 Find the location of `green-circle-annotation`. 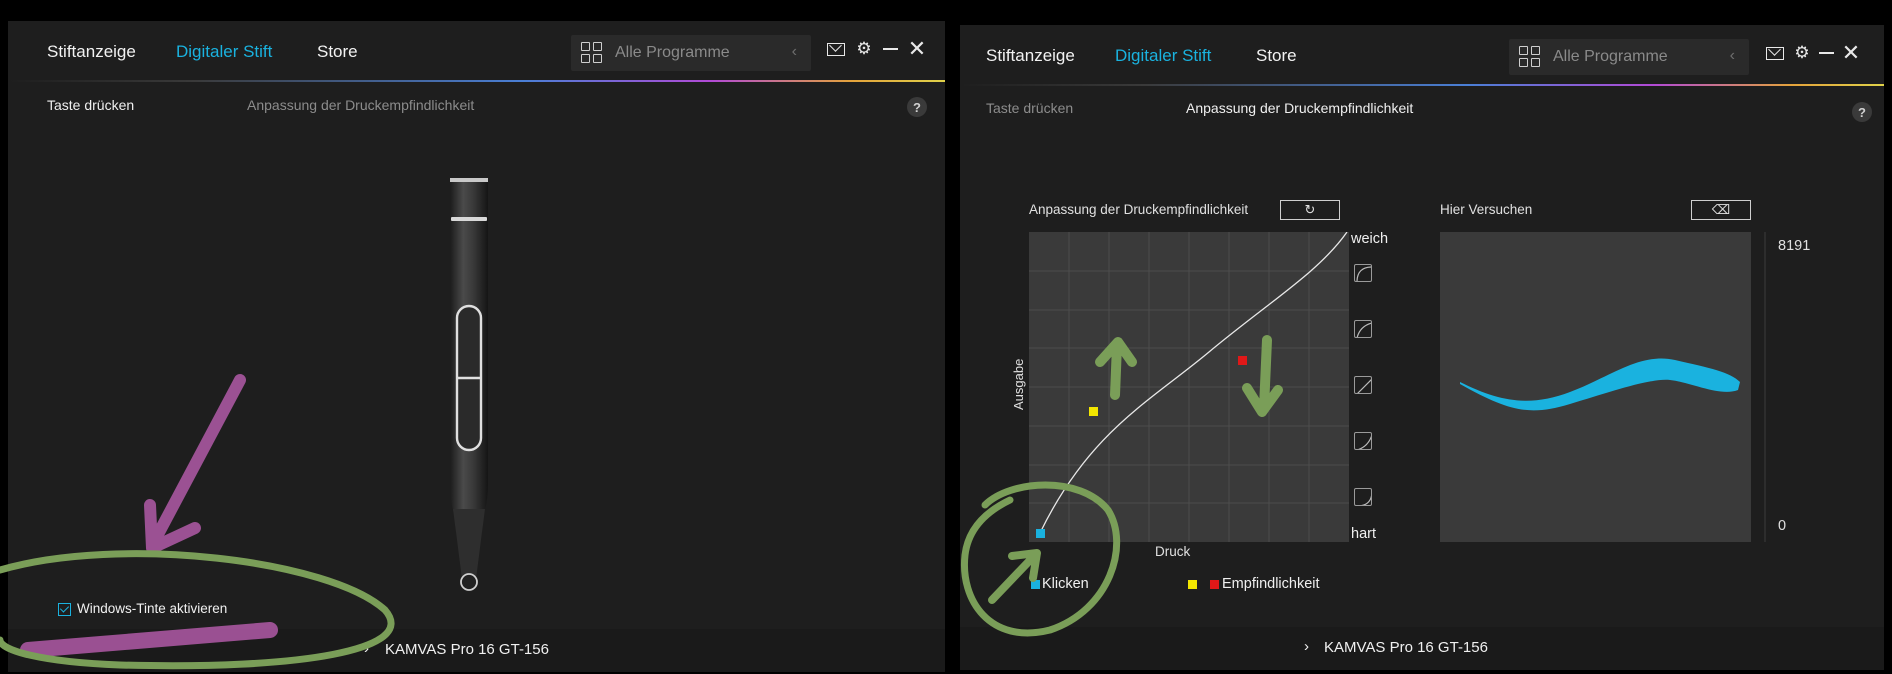

green-circle-annotation is located at coordinates (1040, 559).